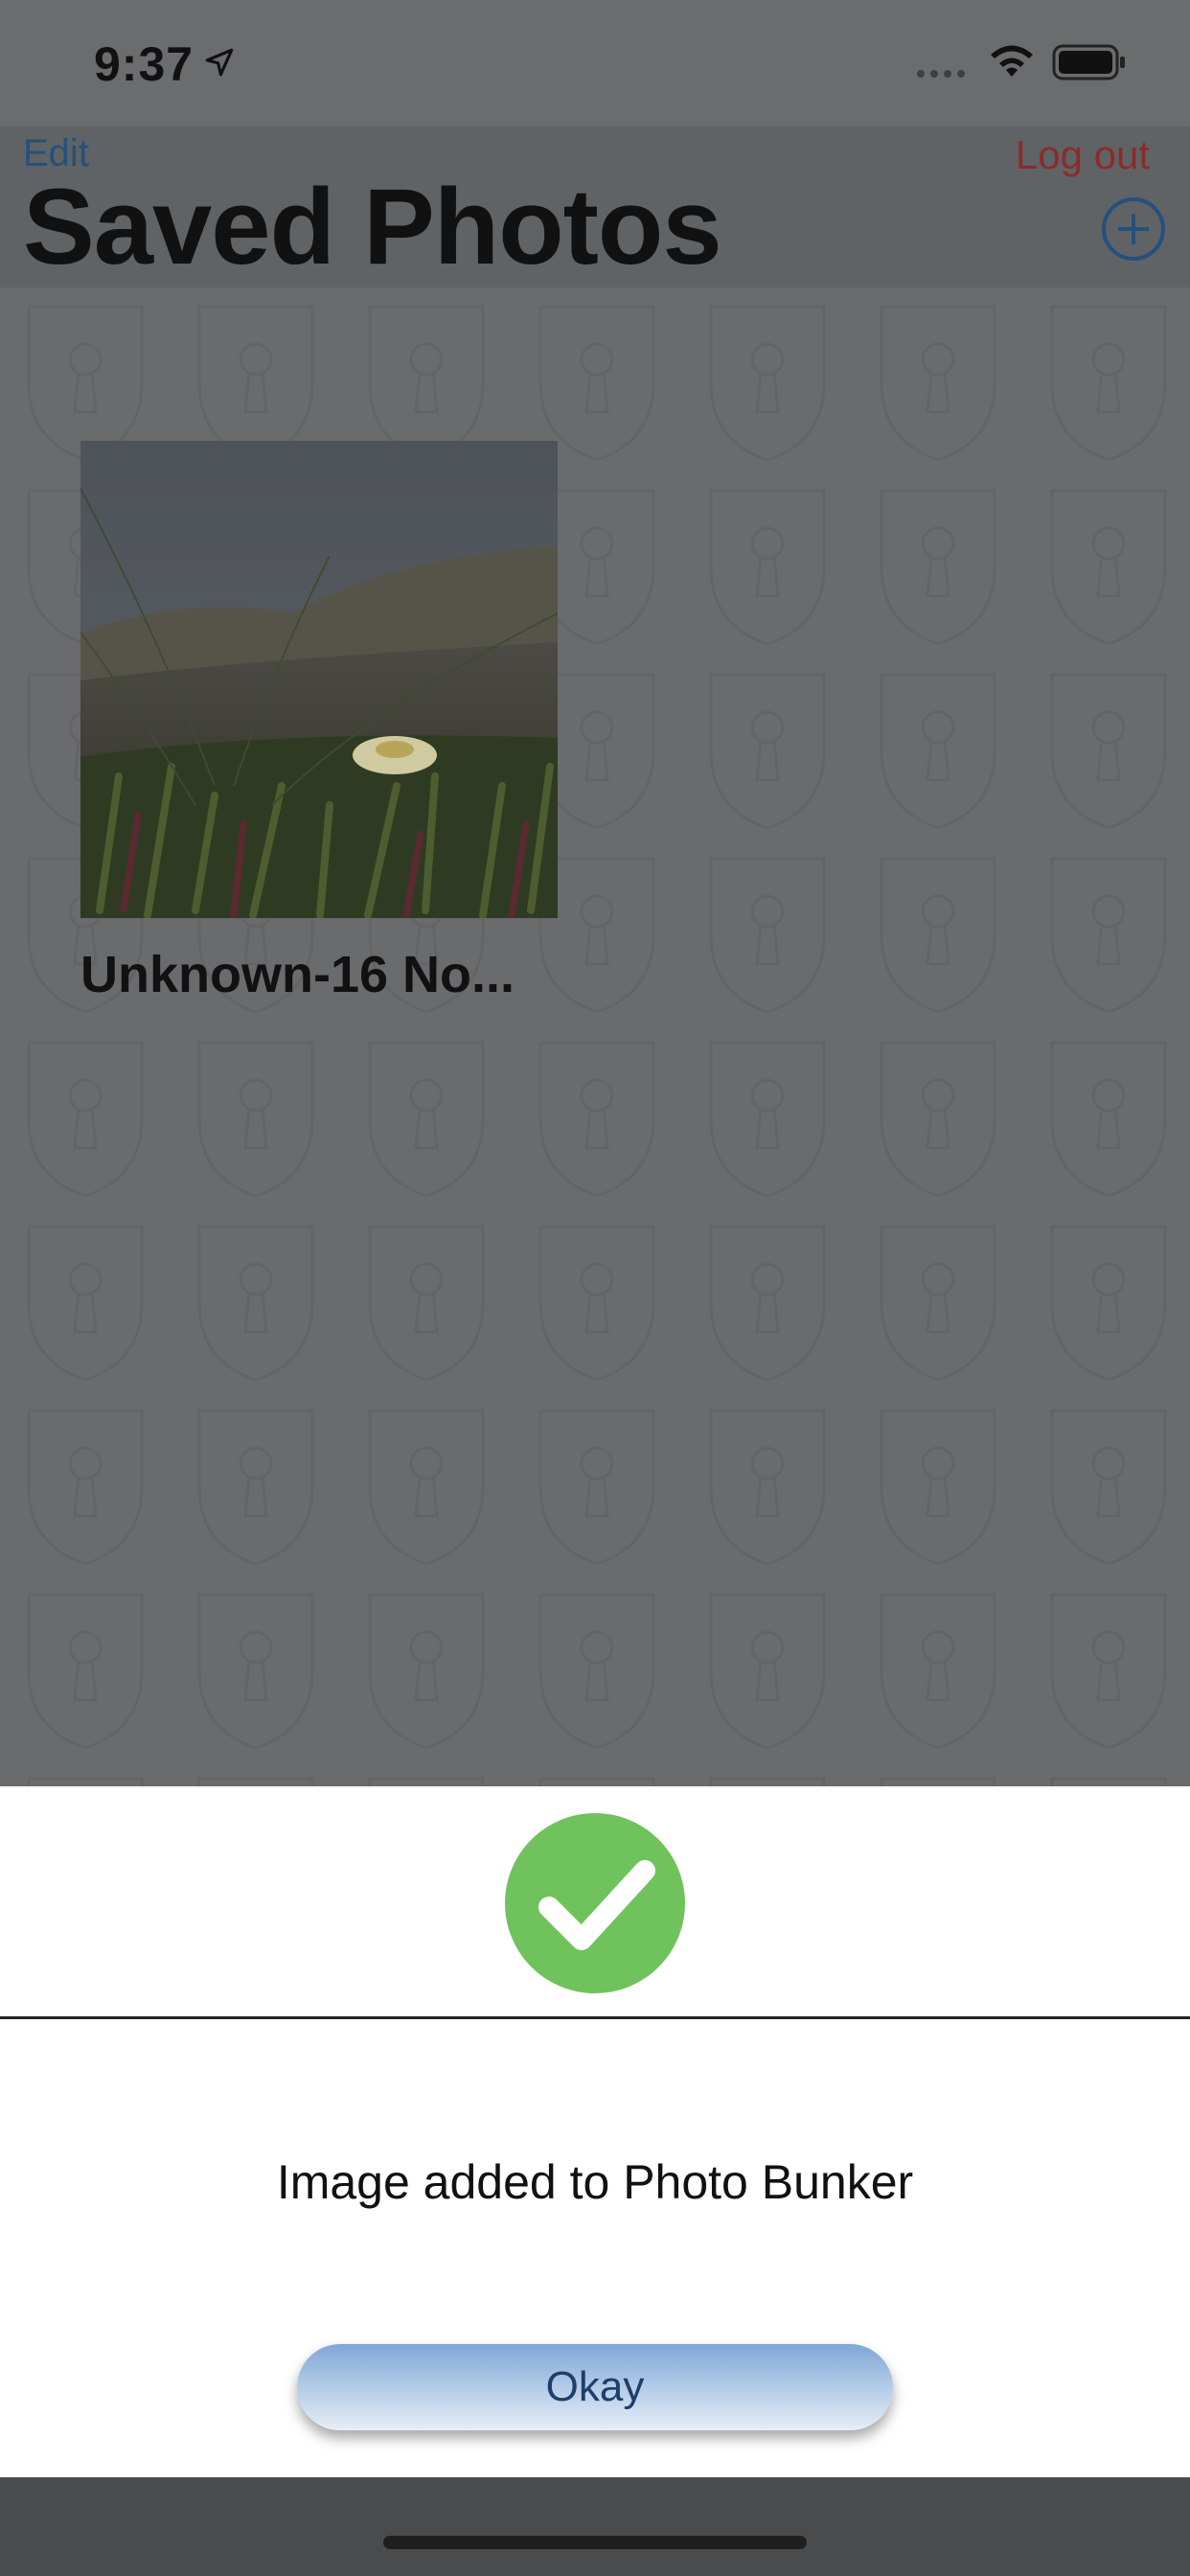  Describe the element at coordinates (319, 679) in the screenshot. I see `photo-thumbnail` at that location.